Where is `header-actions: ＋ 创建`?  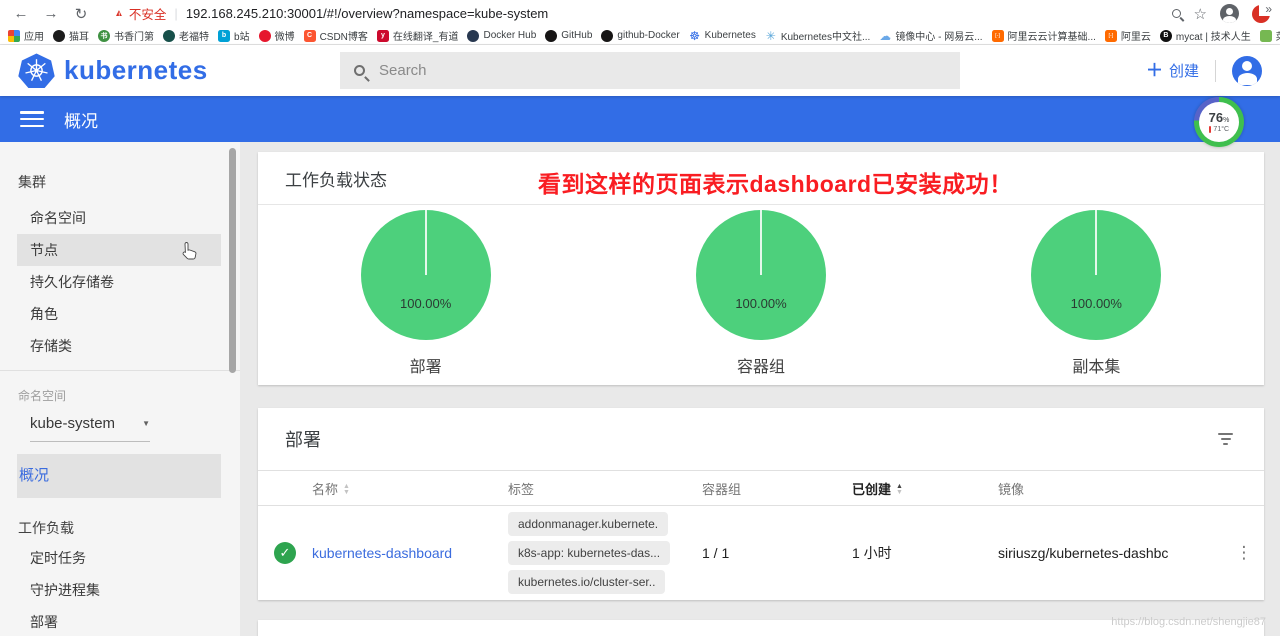
header-actions: ＋ 创建 is located at coordinates (1204, 70).